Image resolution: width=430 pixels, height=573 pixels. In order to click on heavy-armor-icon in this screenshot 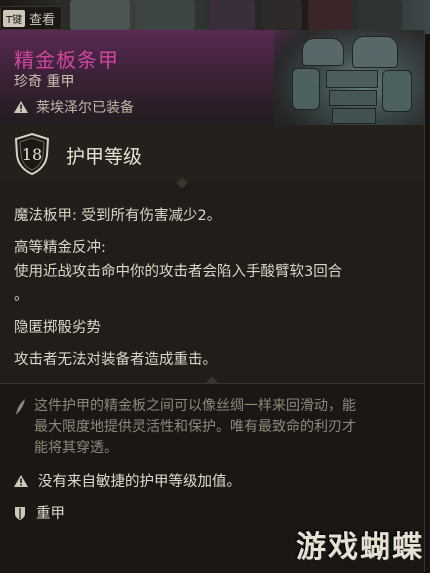, I will do `click(20, 513)`.